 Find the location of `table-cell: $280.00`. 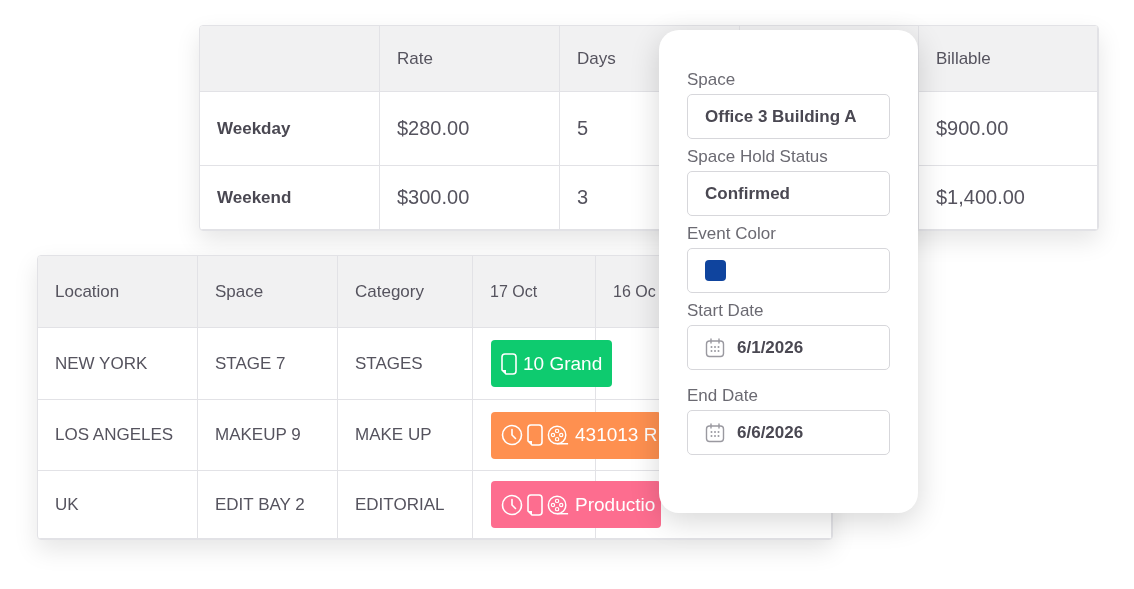

table-cell: $280.00 is located at coordinates (433, 128).